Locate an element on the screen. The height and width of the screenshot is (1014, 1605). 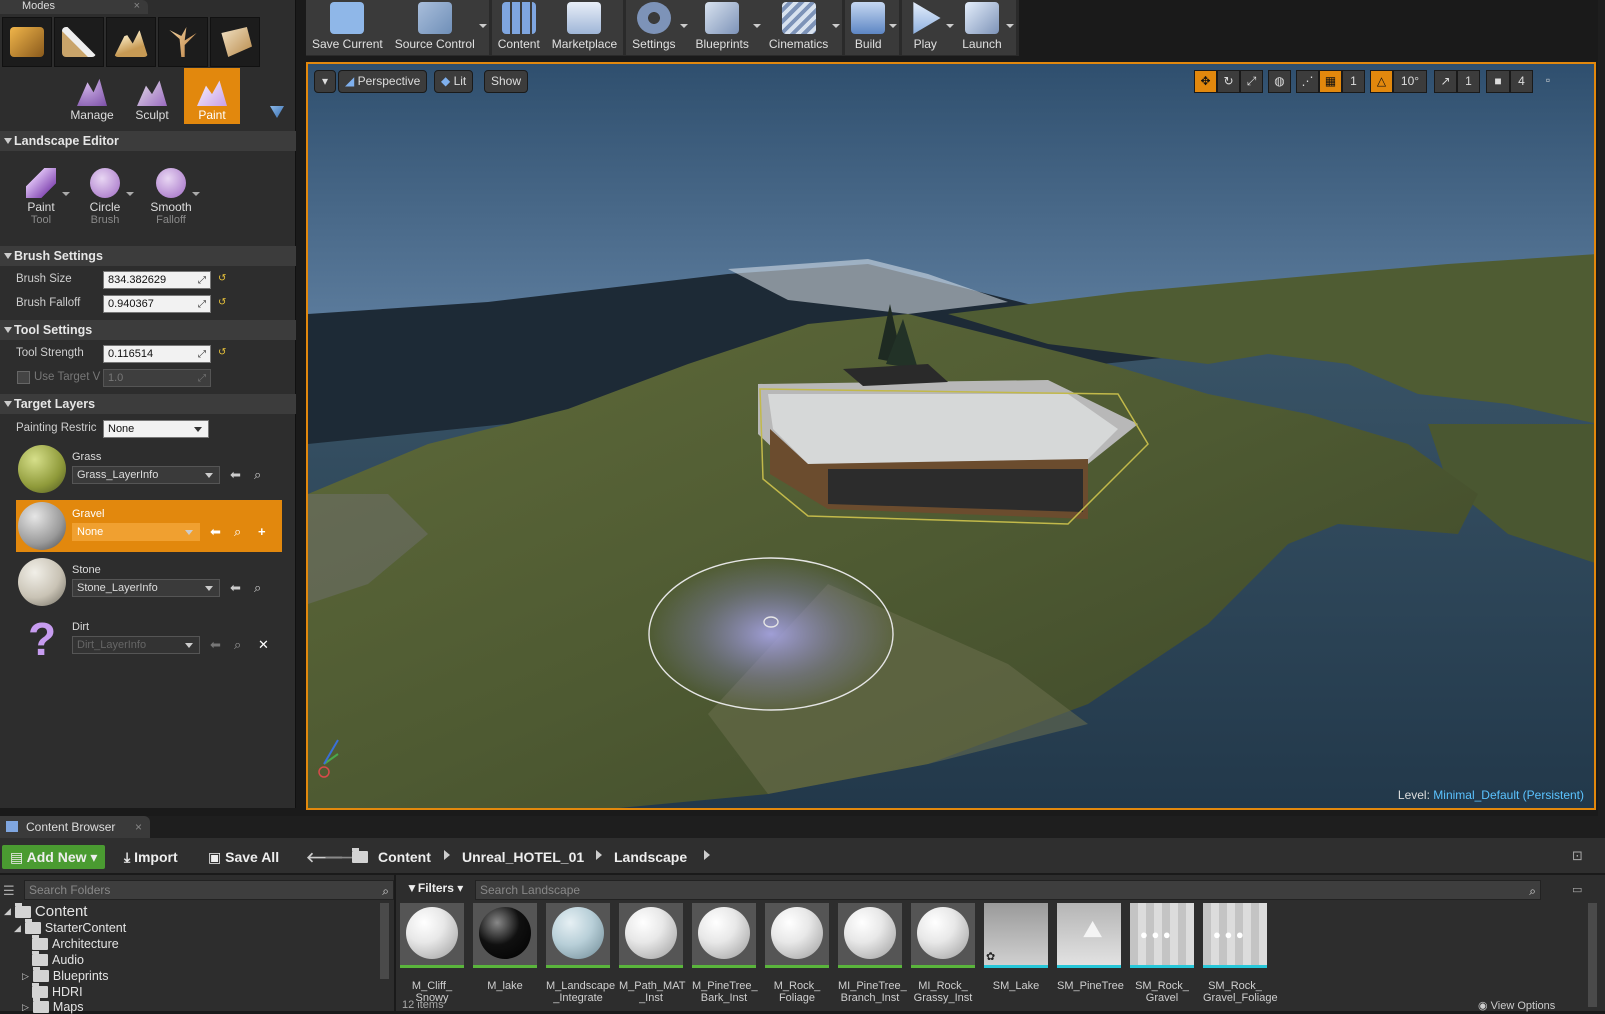
asset-tile: ✿ SM_Lake is located at coordinates (1016, 947).